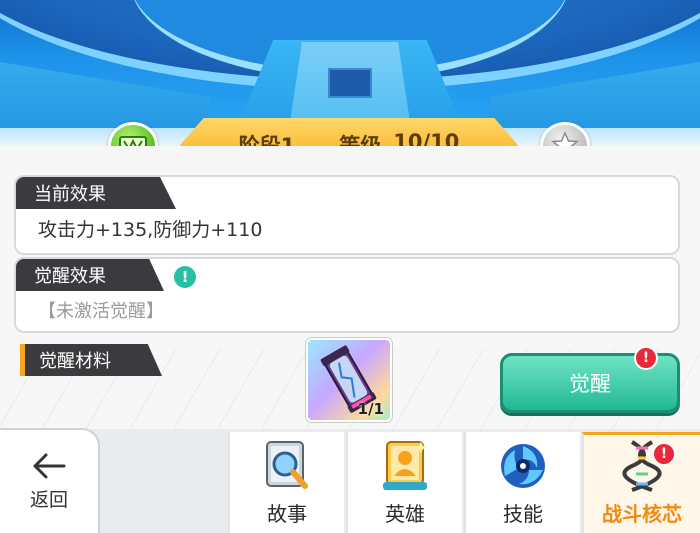 The image size is (700, 533). Describe the element at coordinates (91, 360) in the screenshot. I see `awaken-material-title: 觉醒材料` at that location.